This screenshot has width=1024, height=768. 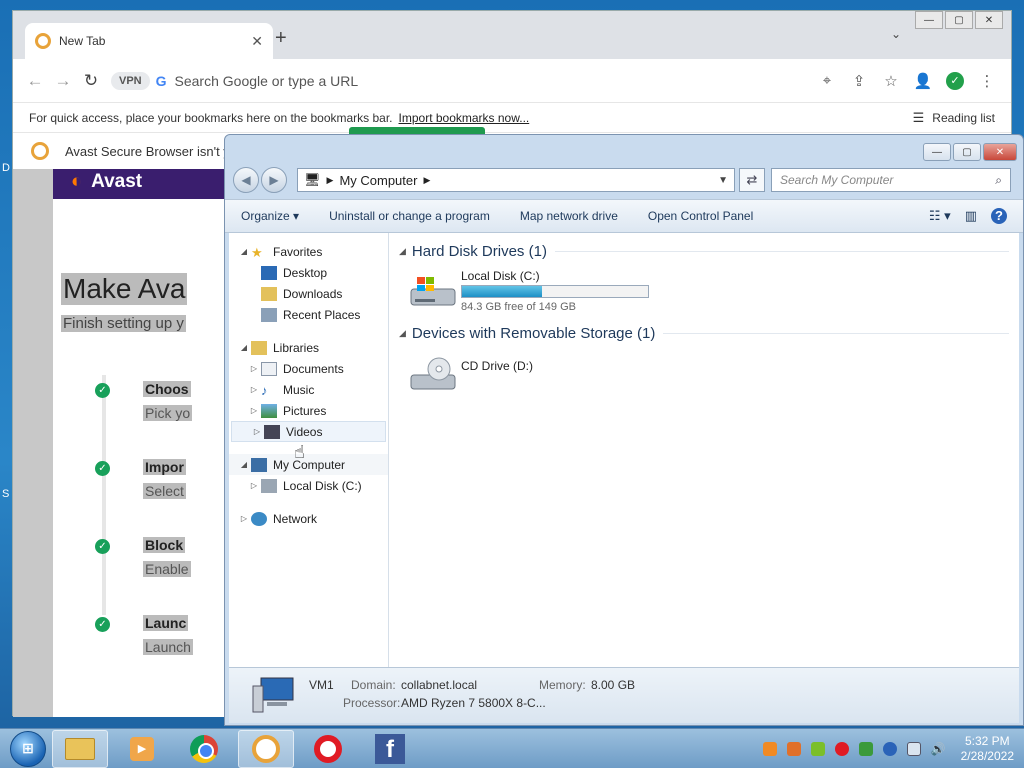 What do you see at coordinates (308, 464) in the screenshot?
I see `nav-my-computer: ◢ My Computer` at bounding box center [308, 464].